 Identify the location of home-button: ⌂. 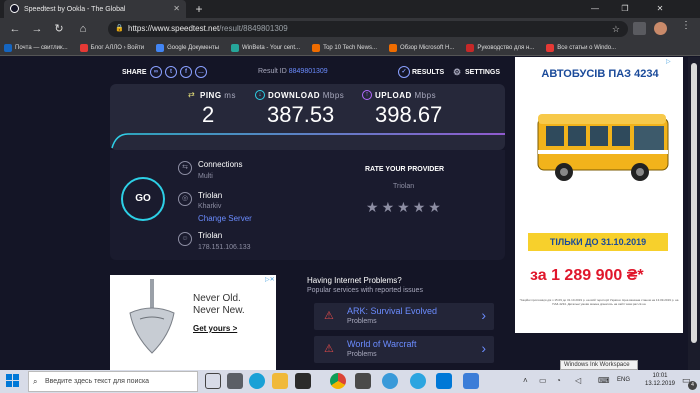
(83, 29).